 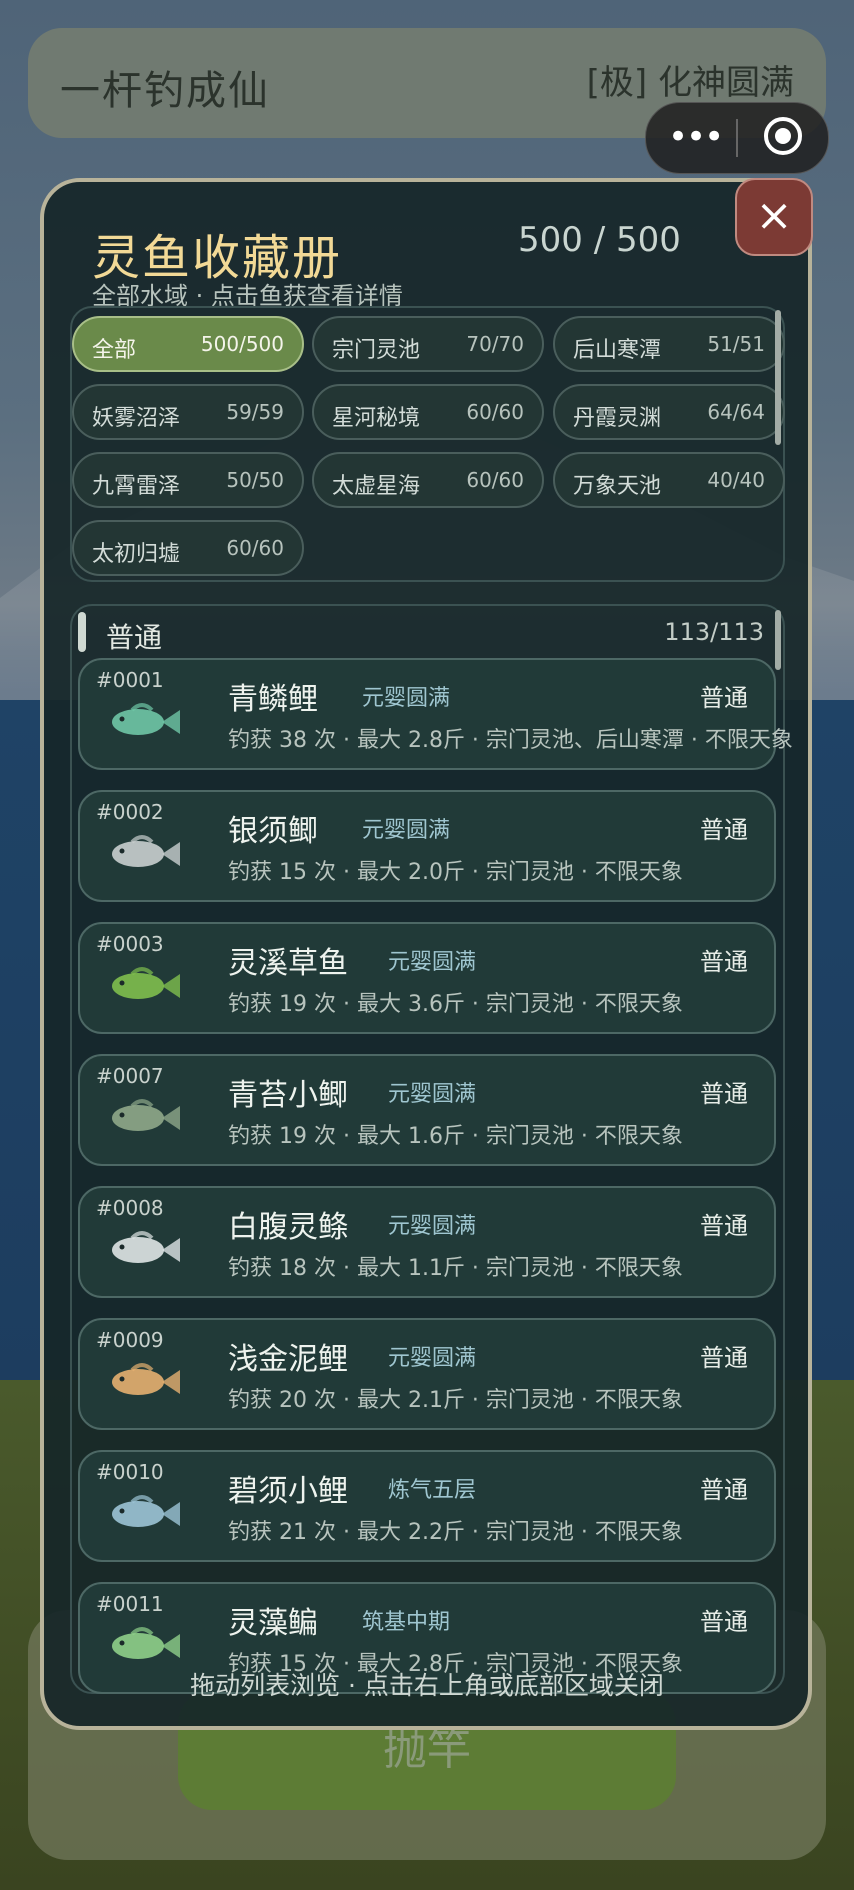 I want to click on filter-chip: 妖雾沼泽 59/59, so click(x=188, y=412).